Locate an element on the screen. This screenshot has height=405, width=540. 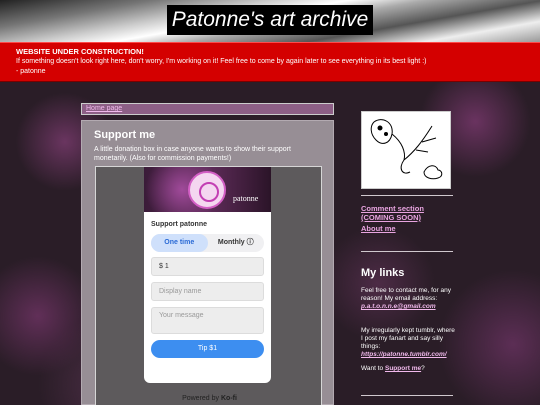
frequency-toggle: One time Monthly ⓘ is located at coordinates (207, 243).